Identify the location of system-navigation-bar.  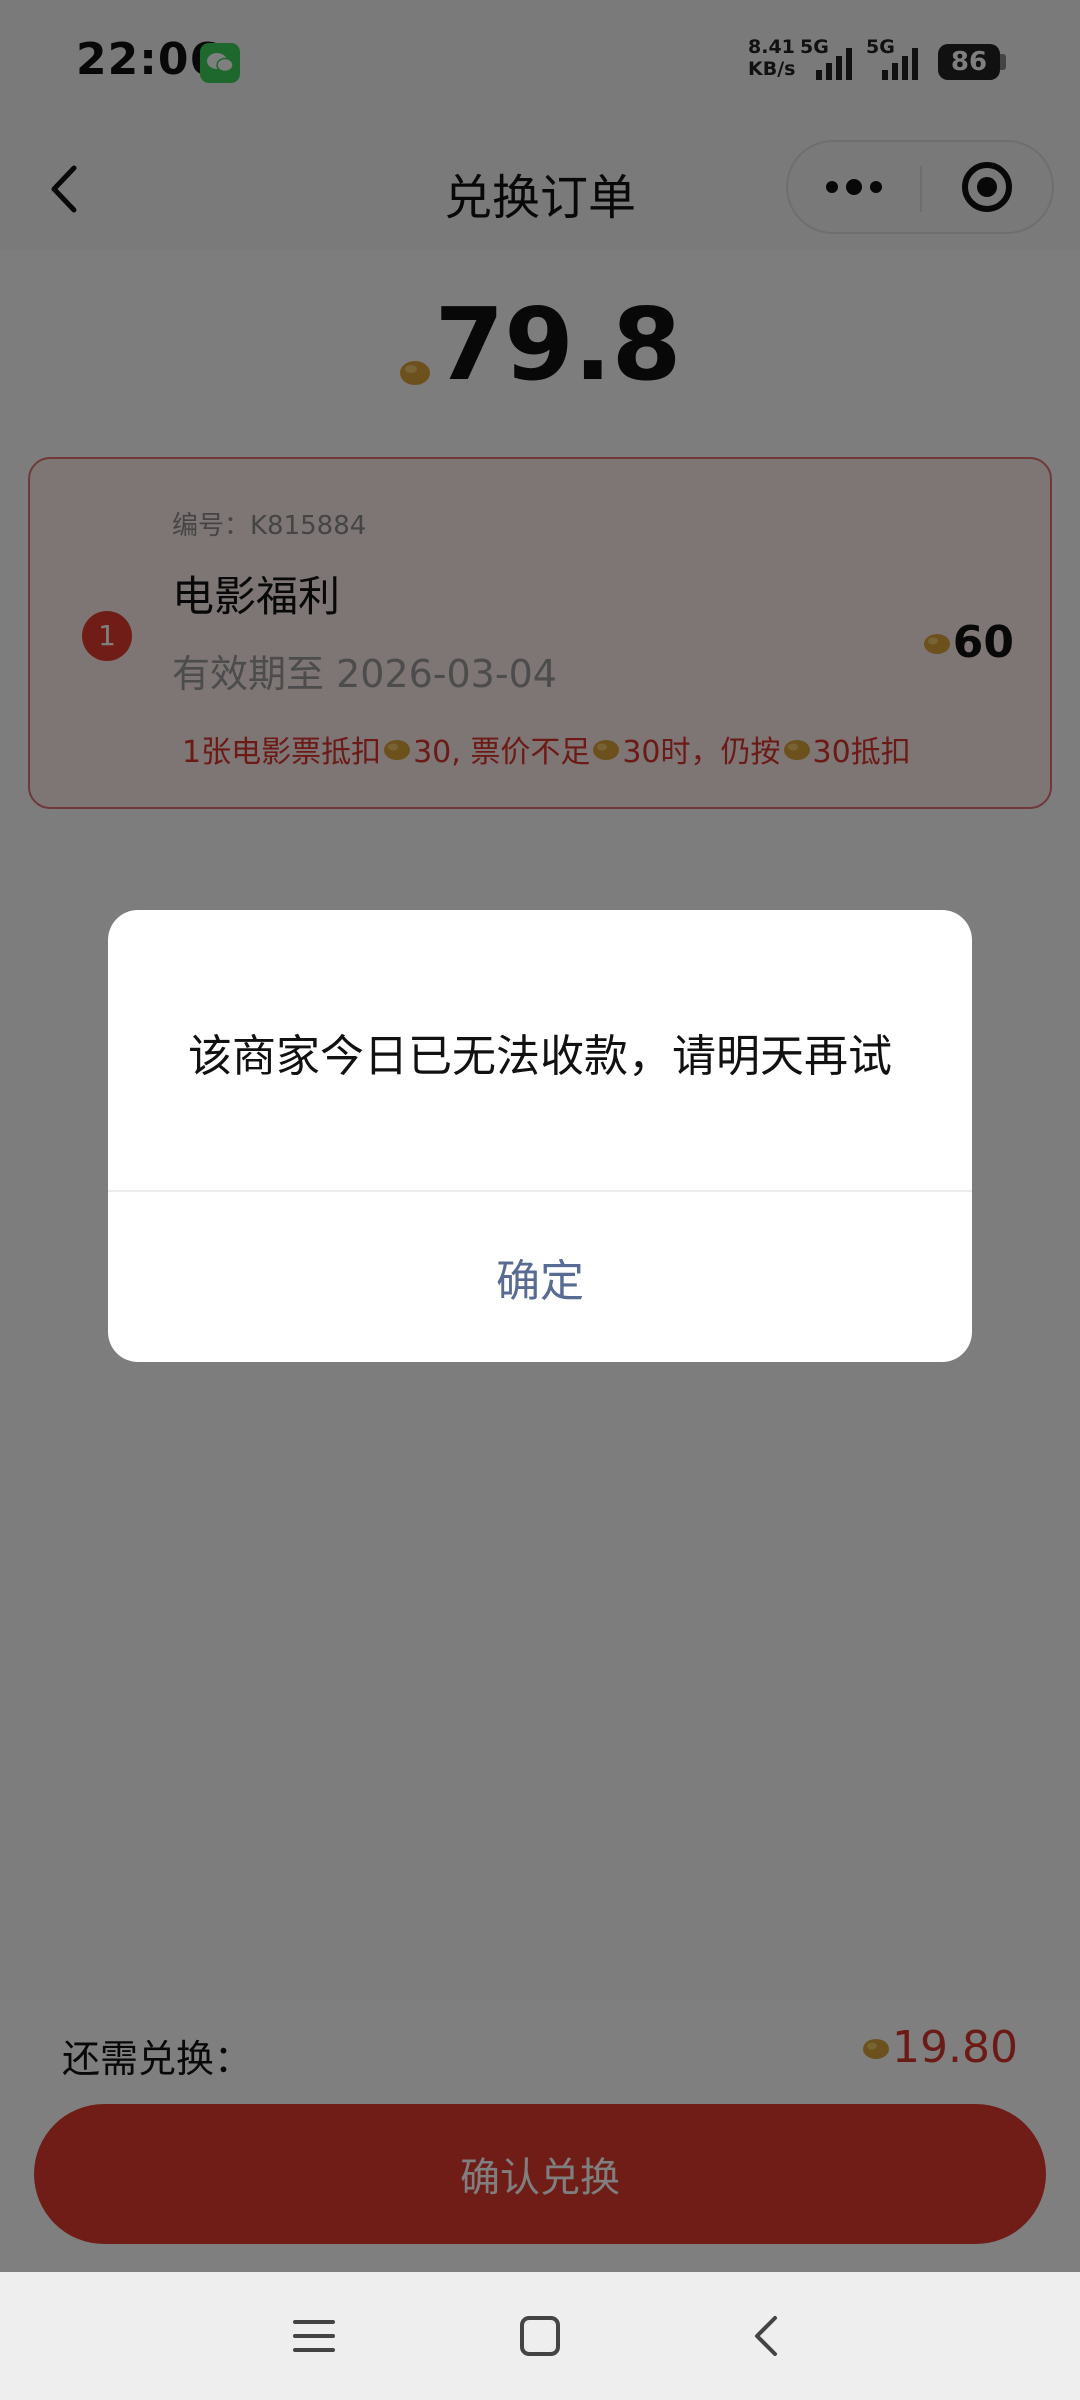
(540, 2336).